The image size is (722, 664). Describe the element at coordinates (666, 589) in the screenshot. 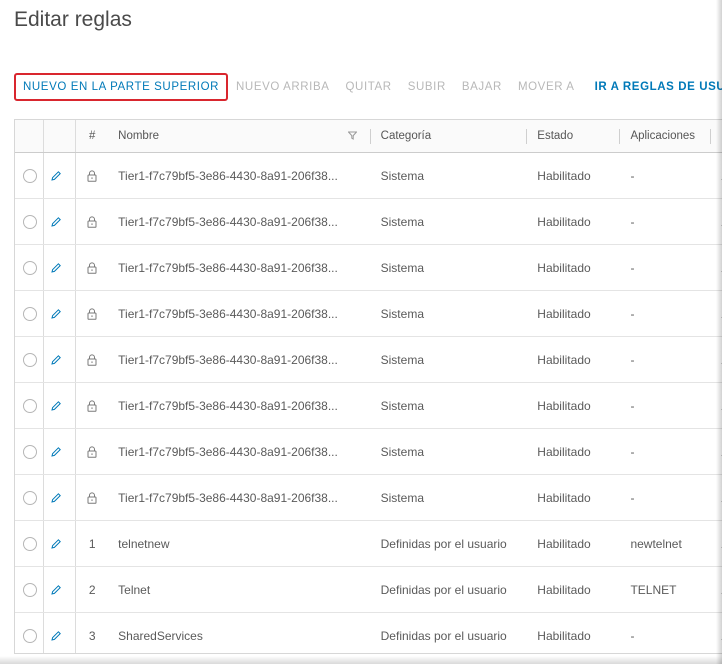

I see `row-applications: TELNET` at that location.